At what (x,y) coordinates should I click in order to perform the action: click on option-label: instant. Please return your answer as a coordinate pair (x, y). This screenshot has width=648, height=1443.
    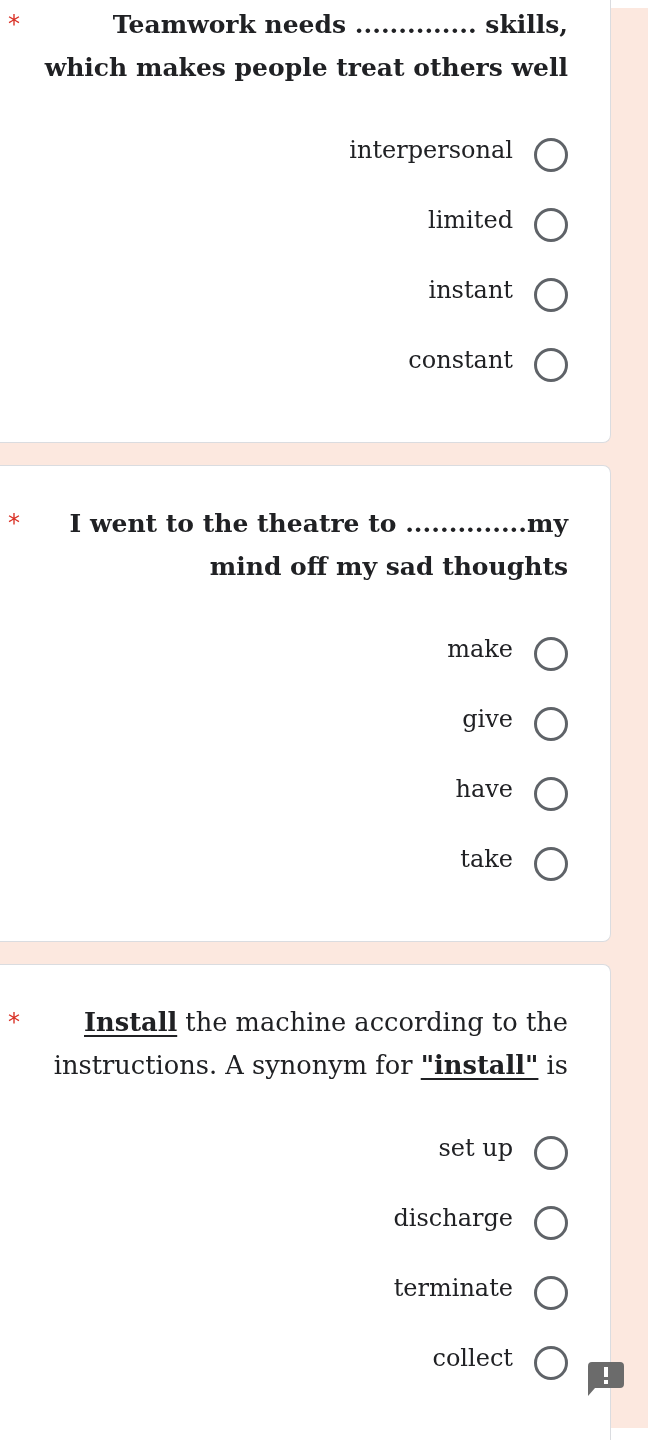
    Looking at the image, I should click on (470, 290).